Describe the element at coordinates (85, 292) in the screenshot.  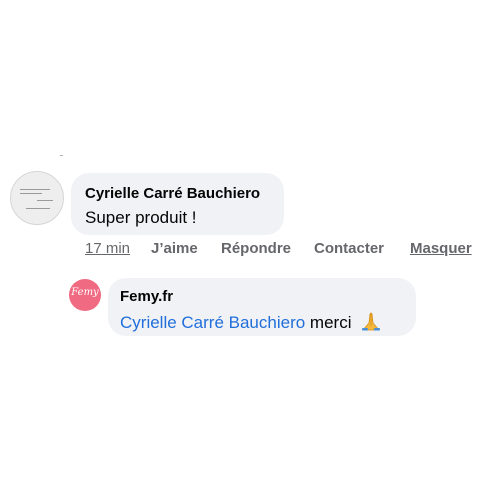
I see `femy-logo-text: Femy` at that location.